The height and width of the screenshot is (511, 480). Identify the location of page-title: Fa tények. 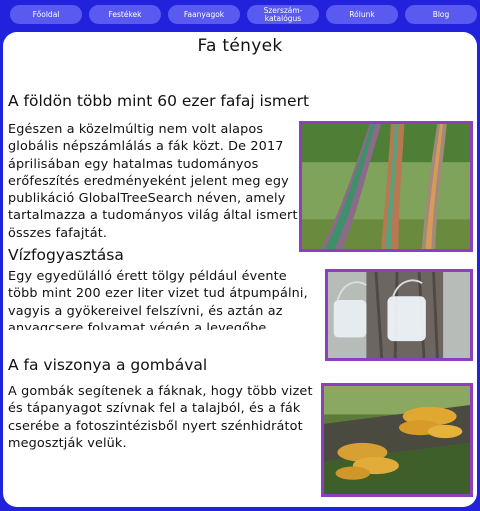
(240, 46).